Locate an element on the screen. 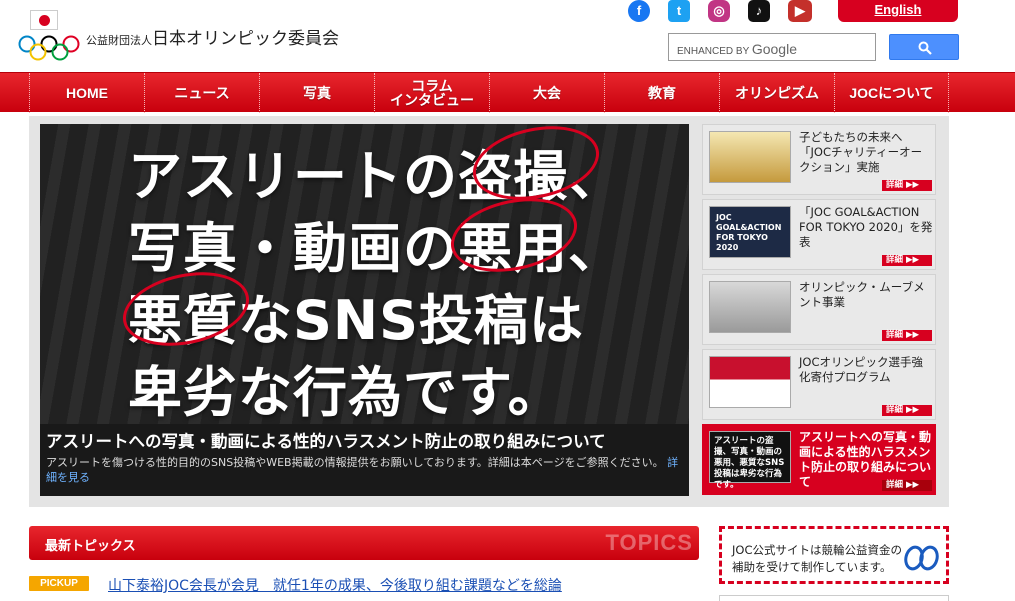  youtube-icon: ▶ is located at coordinates (800, 11).